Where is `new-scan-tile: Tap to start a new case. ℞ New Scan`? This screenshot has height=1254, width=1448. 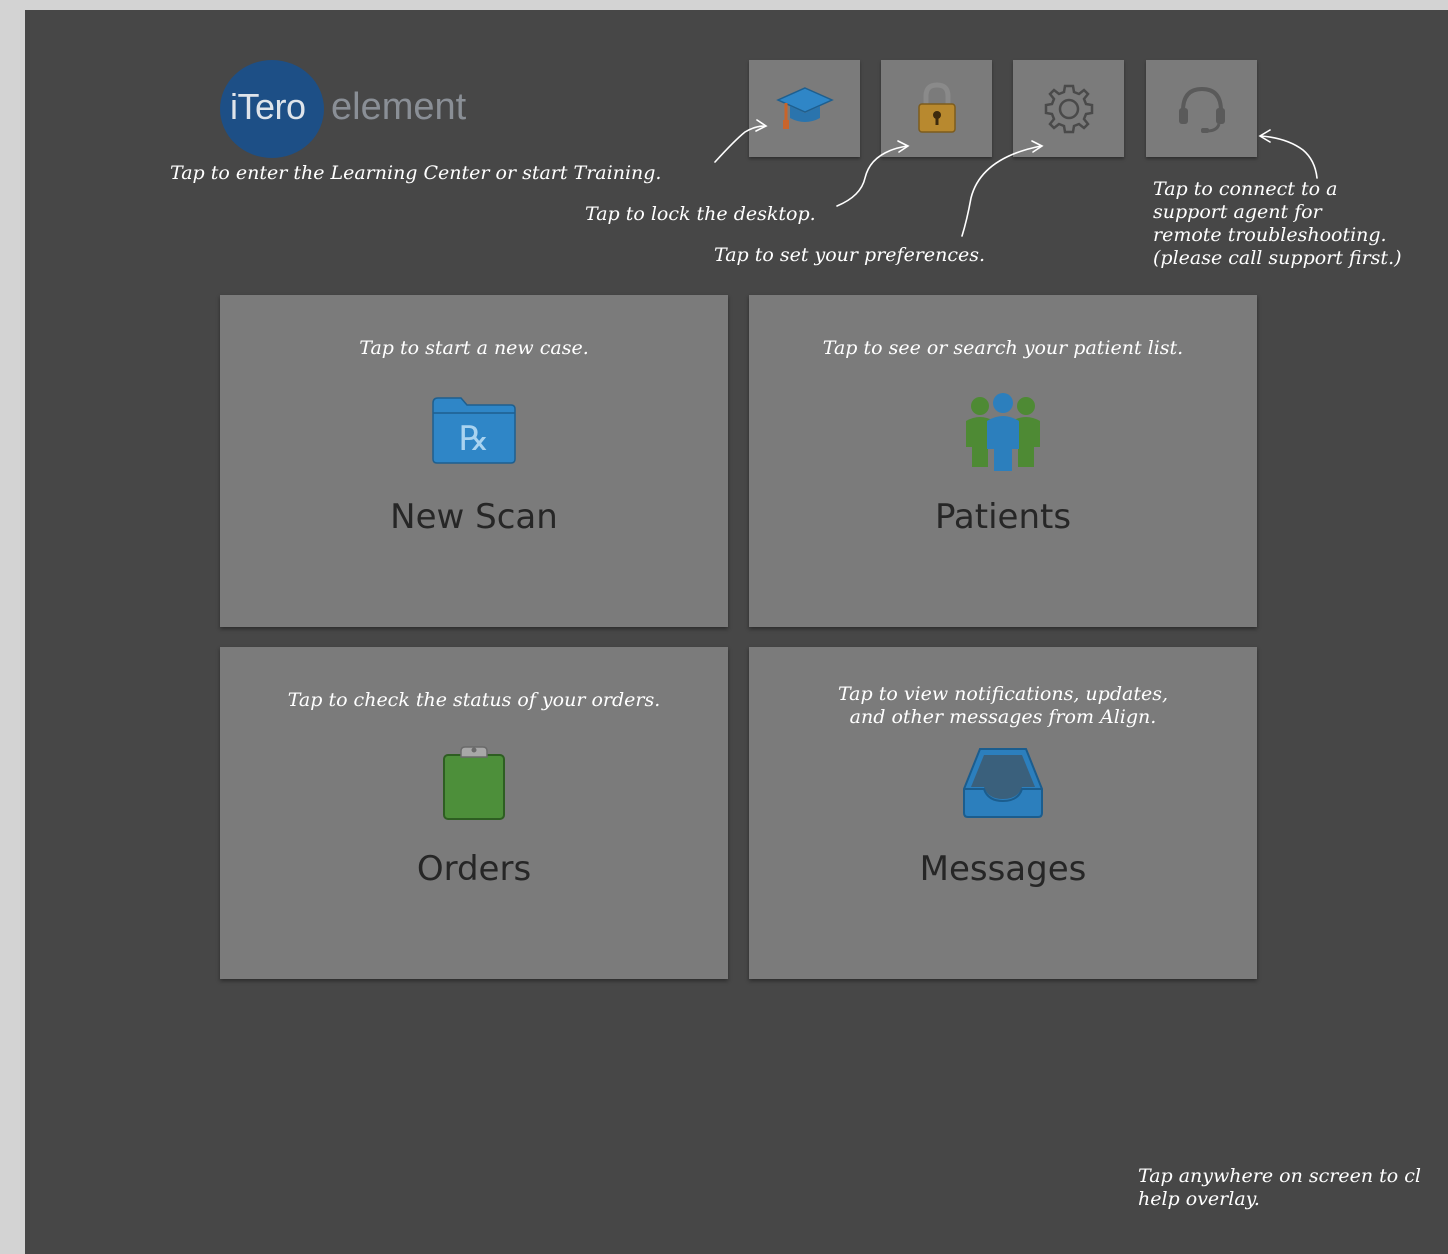 new-scan-tile: Tap to start a new case. ℞ New Scan is located at coordinates (474, 461).